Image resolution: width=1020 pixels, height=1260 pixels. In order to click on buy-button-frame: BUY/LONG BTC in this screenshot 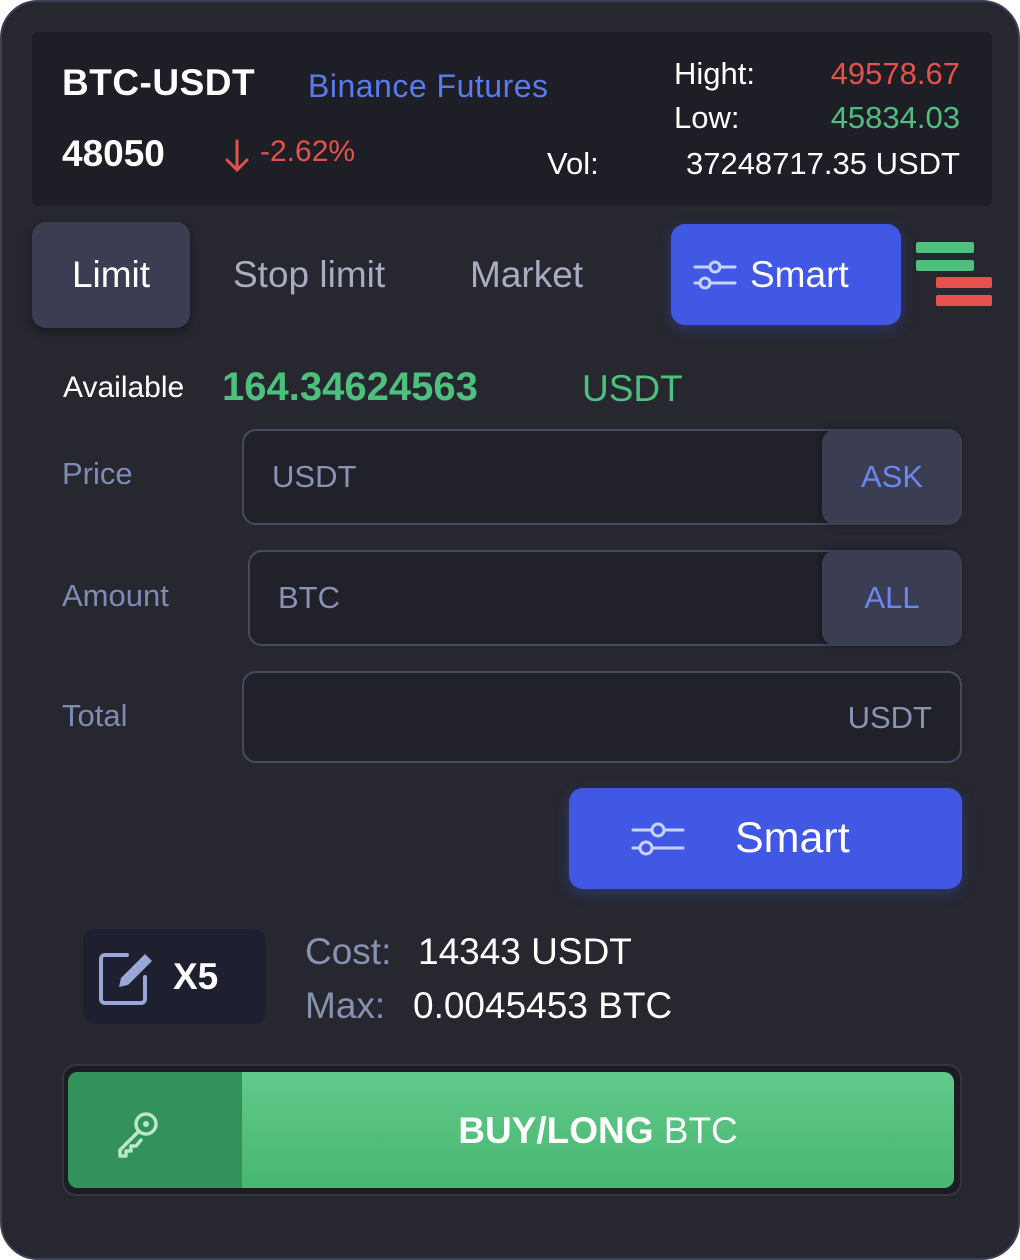, I will do `click(512, 1130)`.